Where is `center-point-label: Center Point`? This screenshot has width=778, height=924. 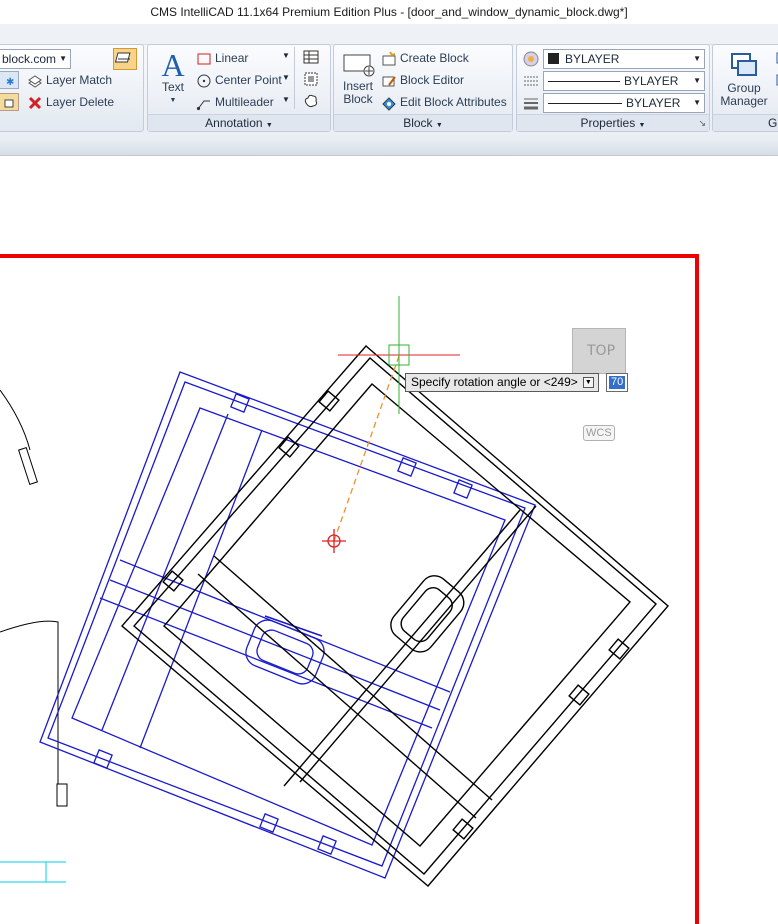 center-point-label: Center Point is located at coordinates (248, 80).